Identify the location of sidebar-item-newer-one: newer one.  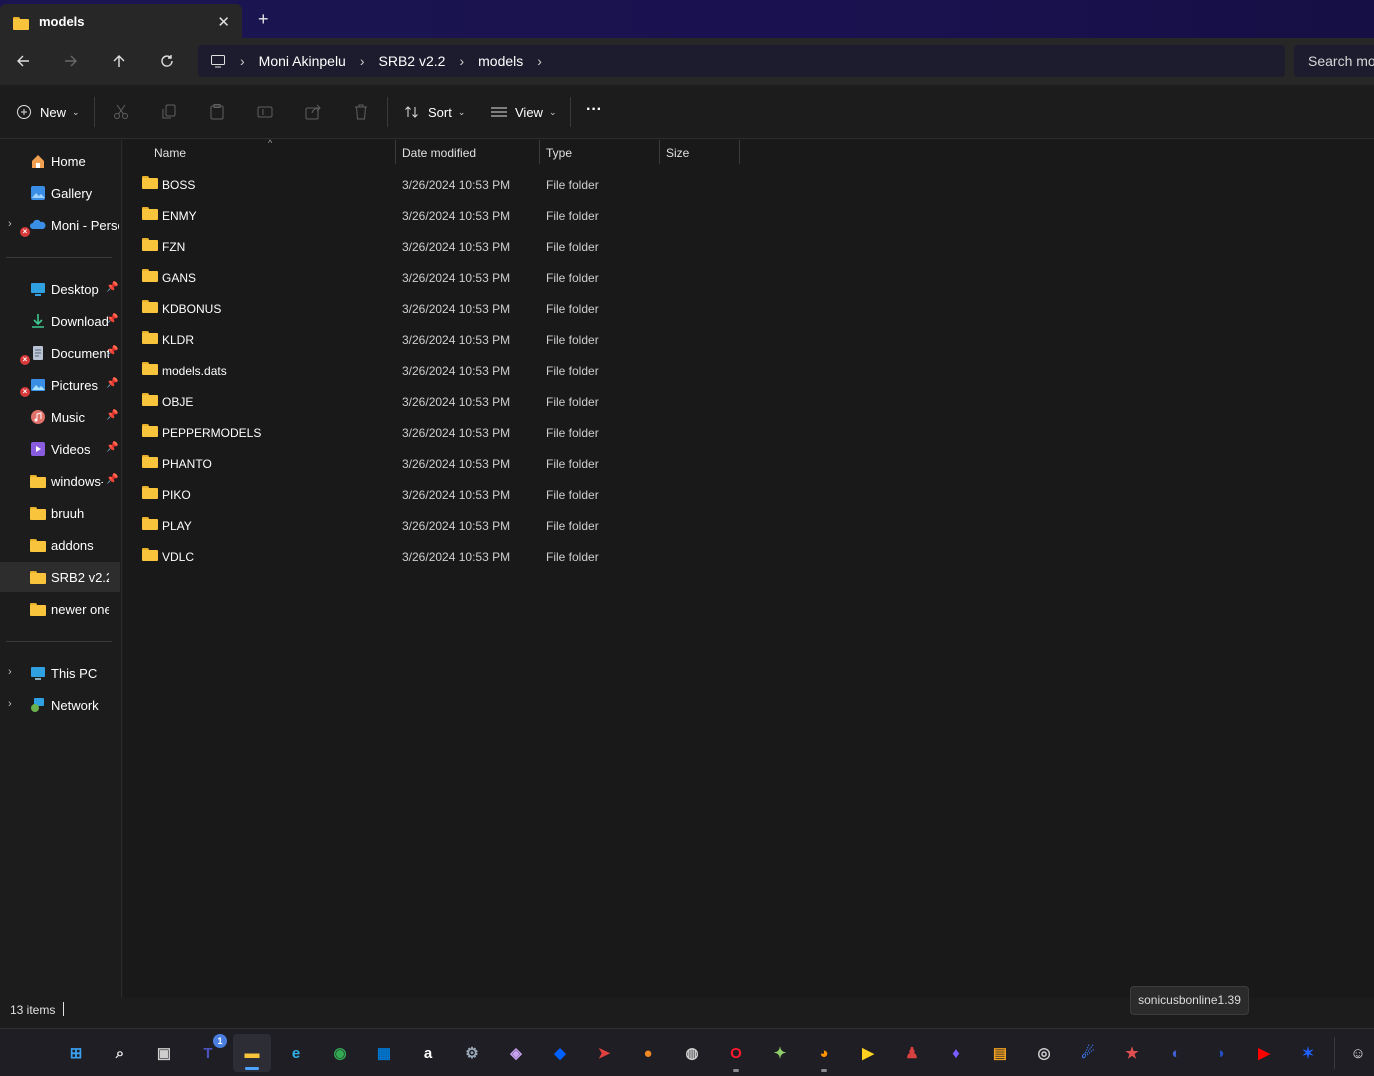
(60, 609).